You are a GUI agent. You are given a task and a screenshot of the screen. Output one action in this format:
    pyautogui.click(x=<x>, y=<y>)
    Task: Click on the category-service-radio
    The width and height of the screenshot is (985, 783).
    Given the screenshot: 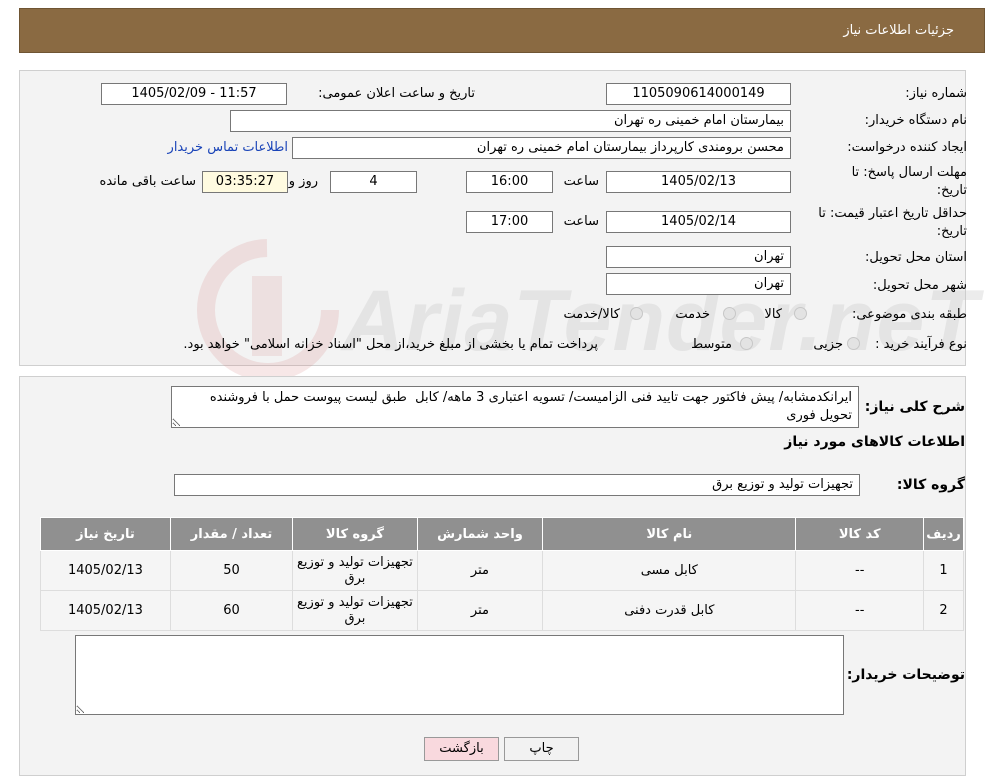 What is the action you would take?
    pyautogui.click(x=729, y=313)
    